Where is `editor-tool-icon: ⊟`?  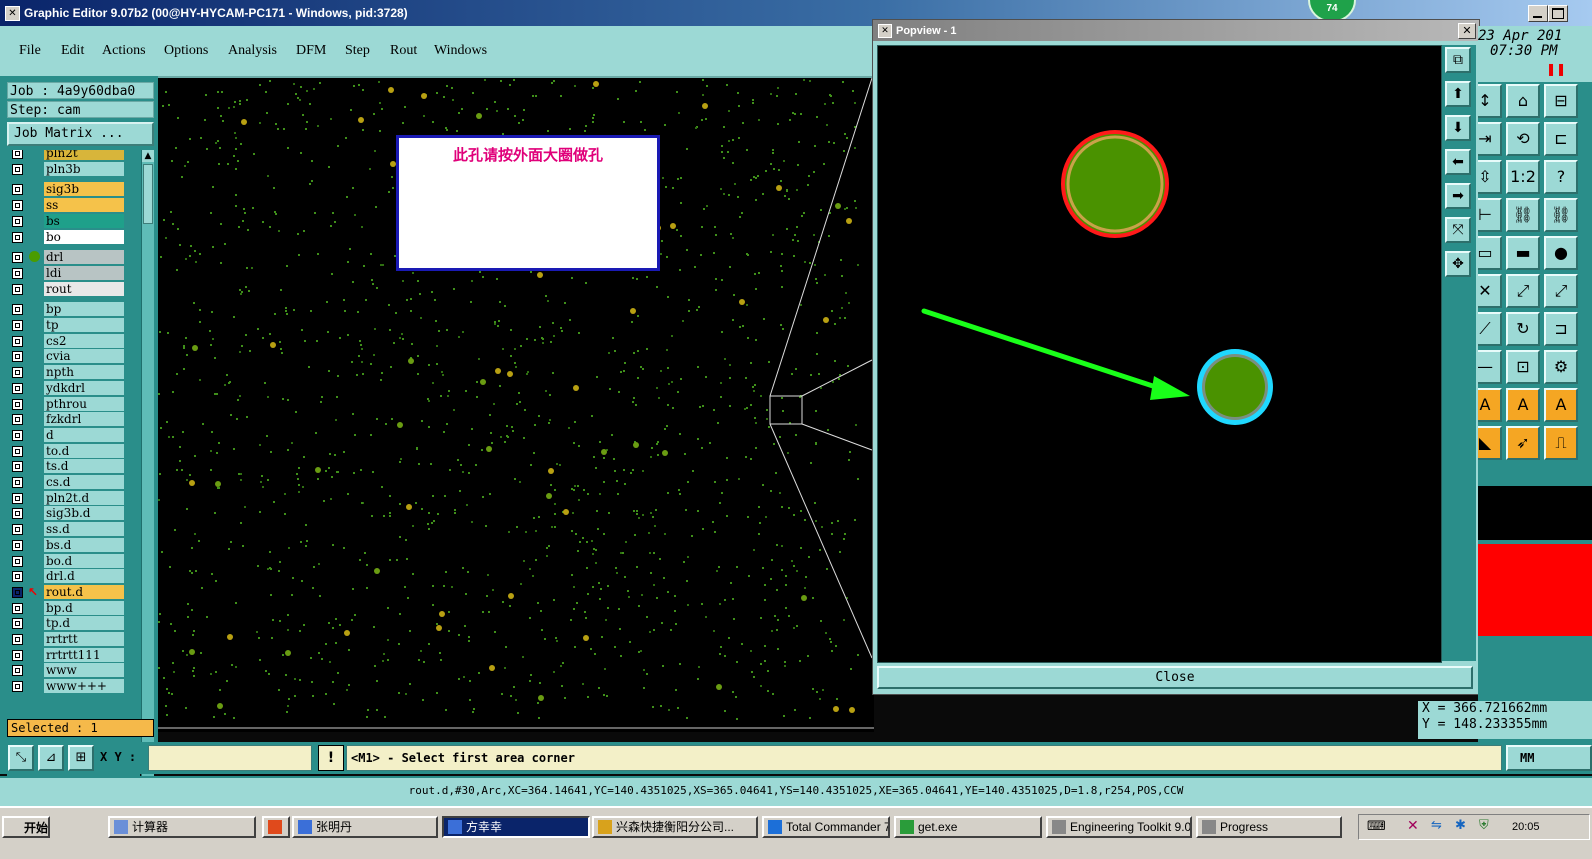
editor-tool-icon: ⊟ is located at coordinates (1561, 101).